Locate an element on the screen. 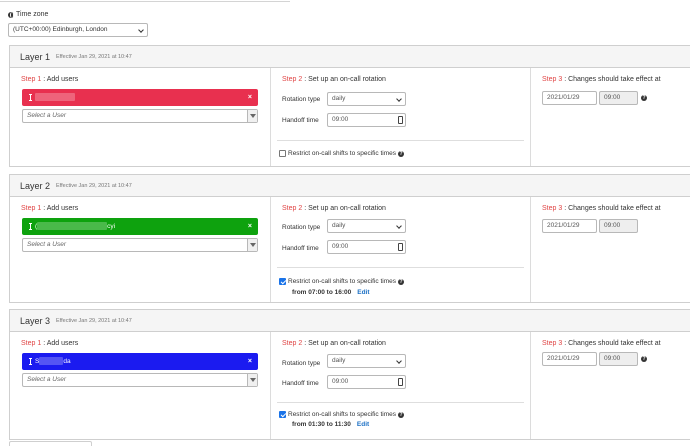 The height and width of the screenshot is (446, 690). layer-title: Layer 1 is located at coordinates (35, 56).